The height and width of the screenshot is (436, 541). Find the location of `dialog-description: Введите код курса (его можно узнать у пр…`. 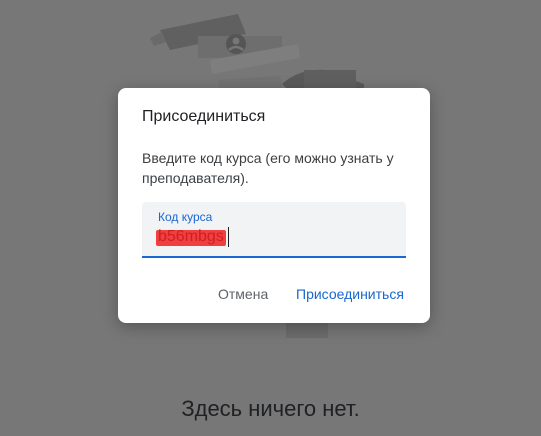

dialog-description: Введите код курса (его можно узнать у пр… is located at coordinates (268, 168).